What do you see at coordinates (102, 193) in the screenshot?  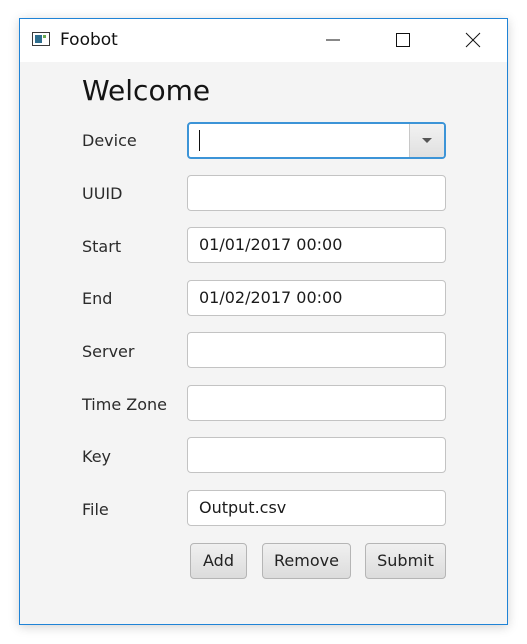 I see `uuid-label: UUID` at bounding box center [102, 193].